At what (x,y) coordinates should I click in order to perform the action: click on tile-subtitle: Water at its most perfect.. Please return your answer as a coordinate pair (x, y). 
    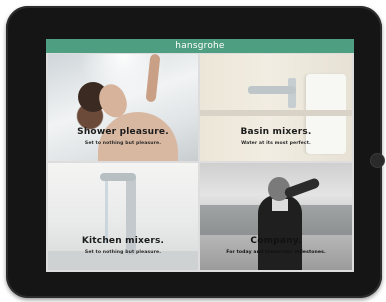
    Looking at the image, I should click on (276, 143).